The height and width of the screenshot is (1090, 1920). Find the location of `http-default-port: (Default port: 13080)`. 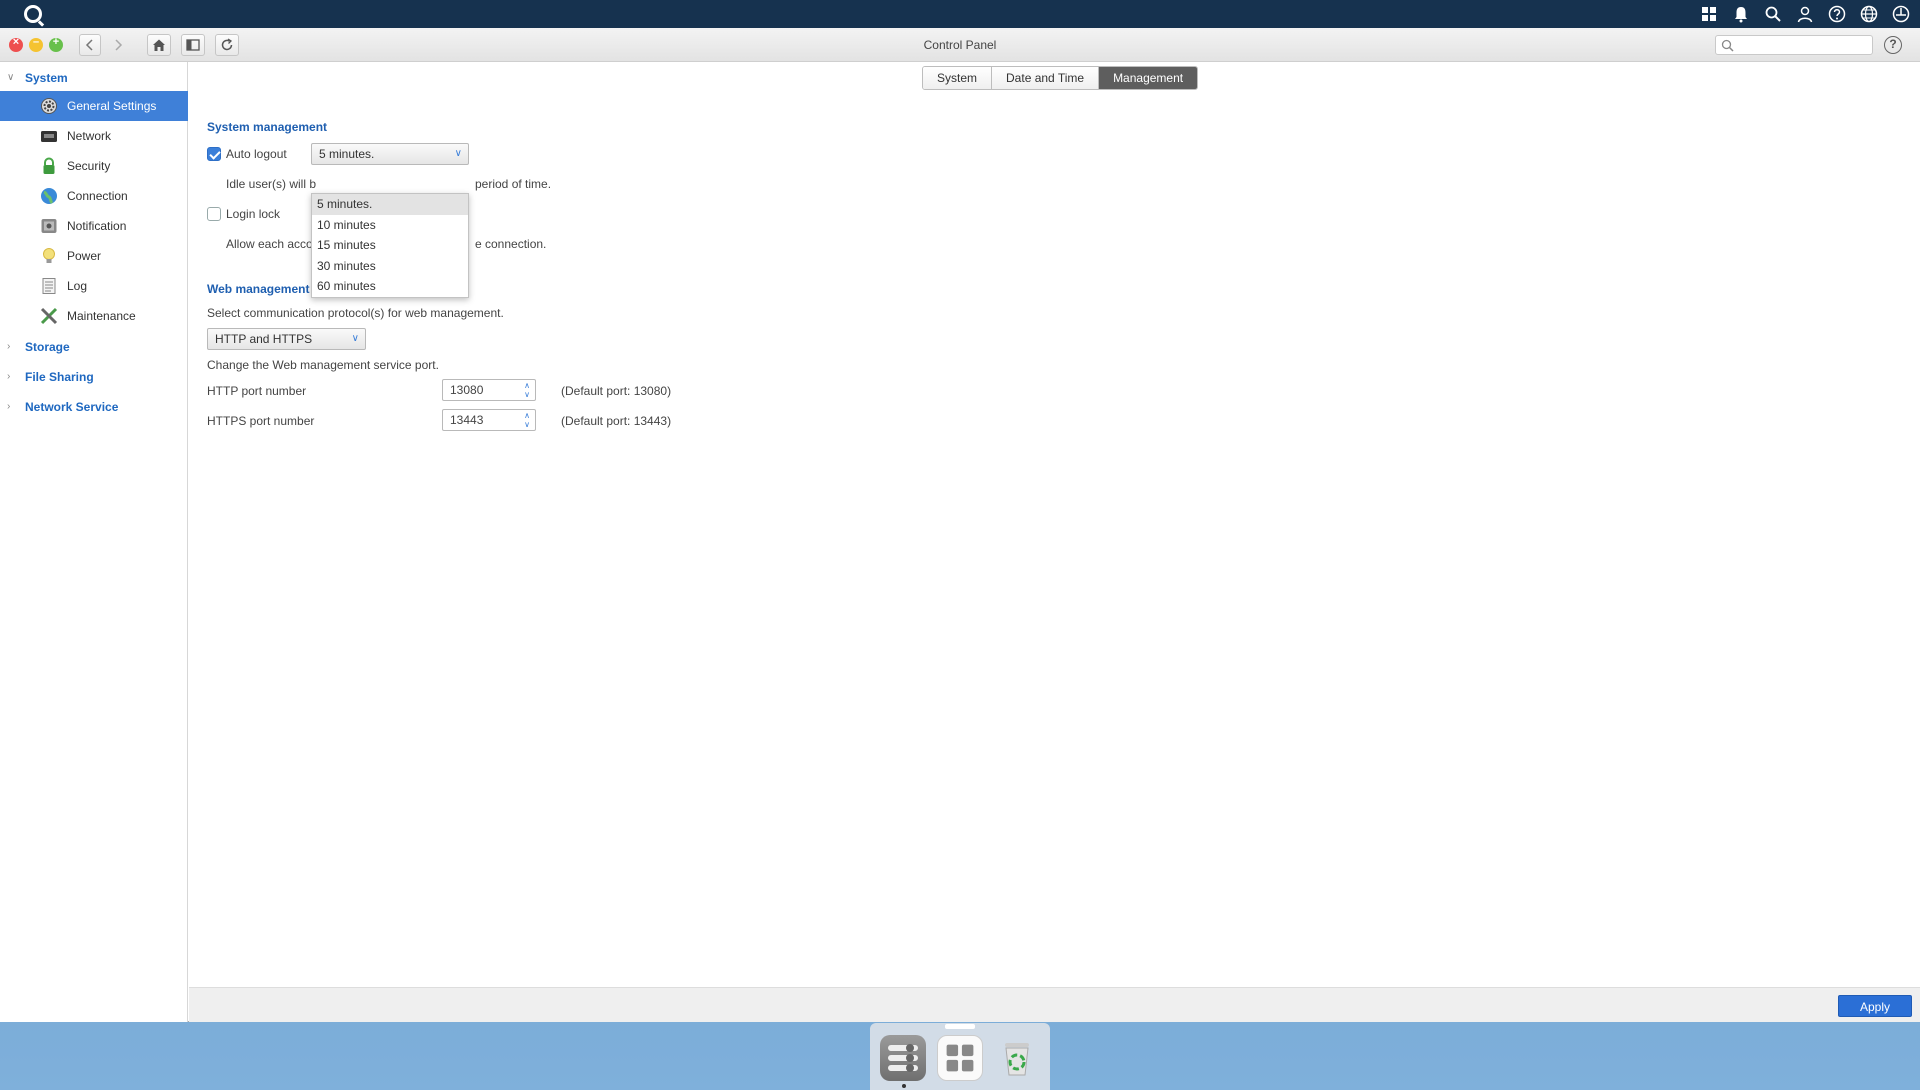

http-default-port: (Default port: 13080) is located at coordinates (616, 391).